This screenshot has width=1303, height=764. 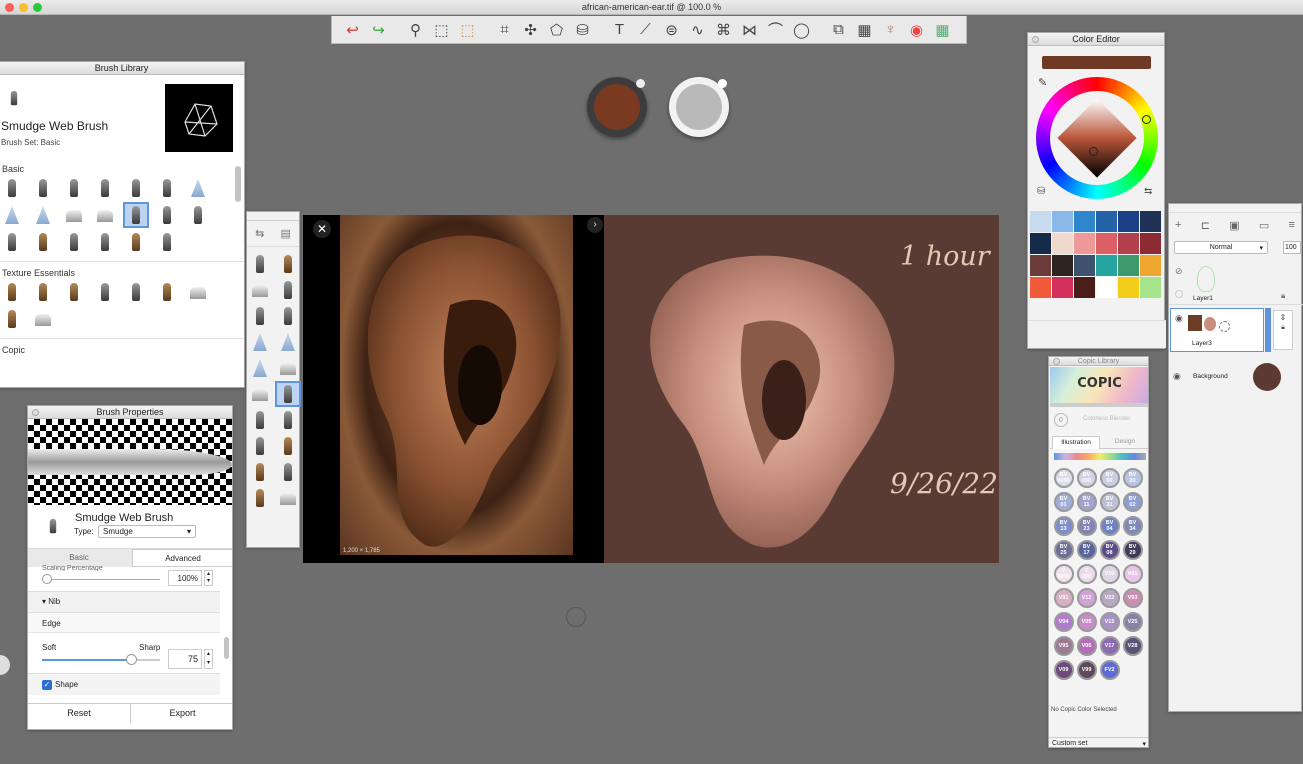 What do you see at coordinates (1063, 598) in the screenshot?
I see `copic-marker: V91` at bounding box center [1063, 598].